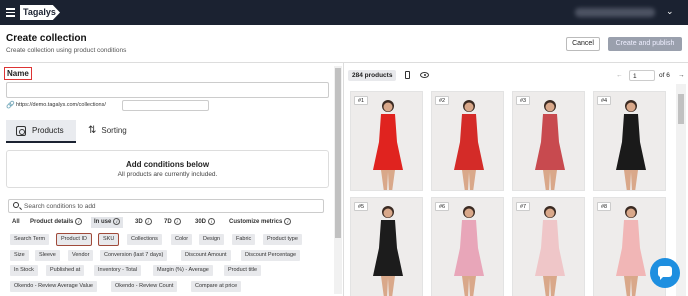 Image resolution: width=688 pixels, height=296 pixels. Describe the element at coordinates (103, 222) in the screenshot. I see `filter-in-use-label: In use` at that location.